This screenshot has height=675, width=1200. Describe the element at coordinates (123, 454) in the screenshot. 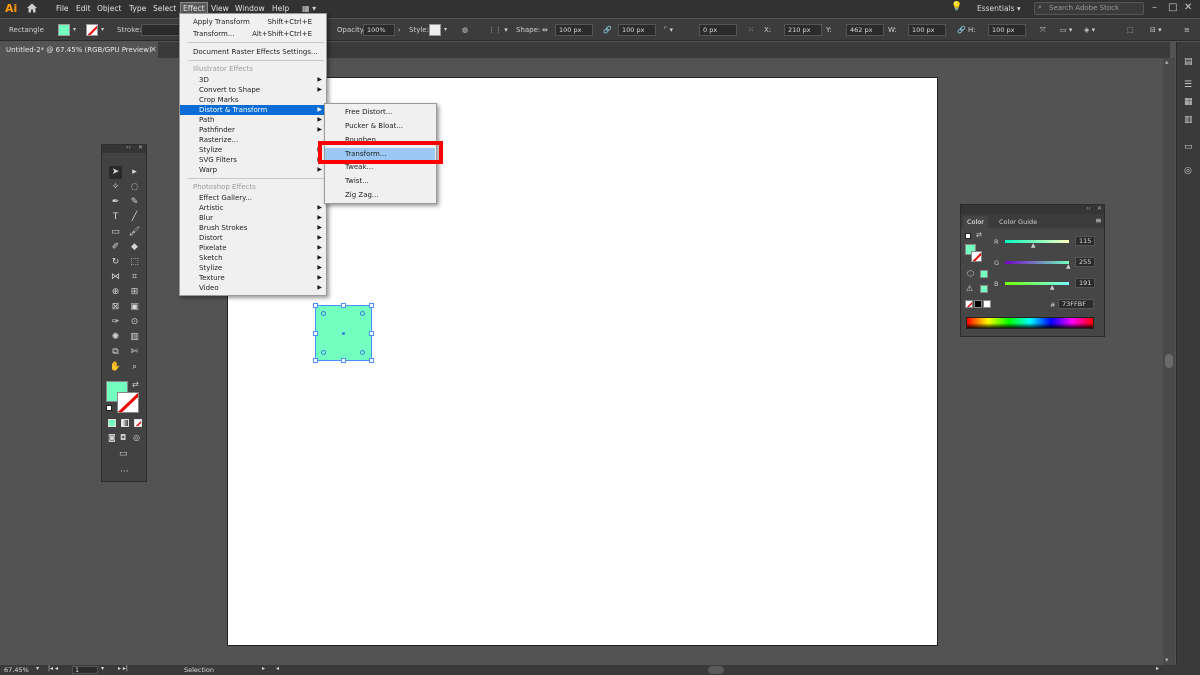

I see `screen-mode-icon: ▭` at that location.